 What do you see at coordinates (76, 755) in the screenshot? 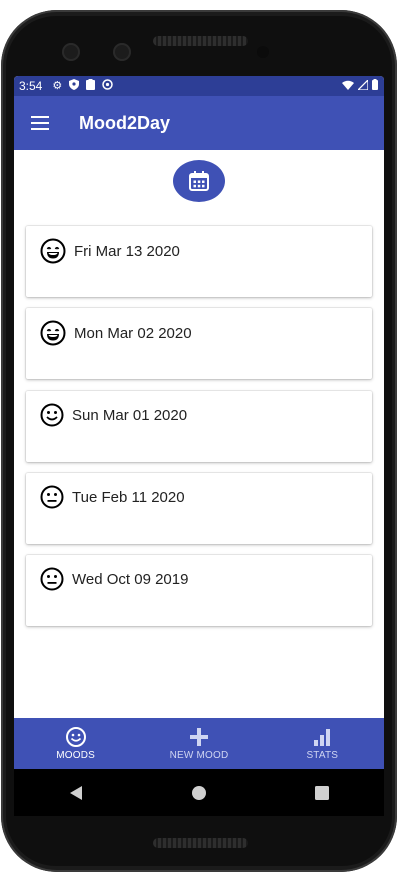
I see `nav-moods-label: MOODS` at bounding box center [76, 755].